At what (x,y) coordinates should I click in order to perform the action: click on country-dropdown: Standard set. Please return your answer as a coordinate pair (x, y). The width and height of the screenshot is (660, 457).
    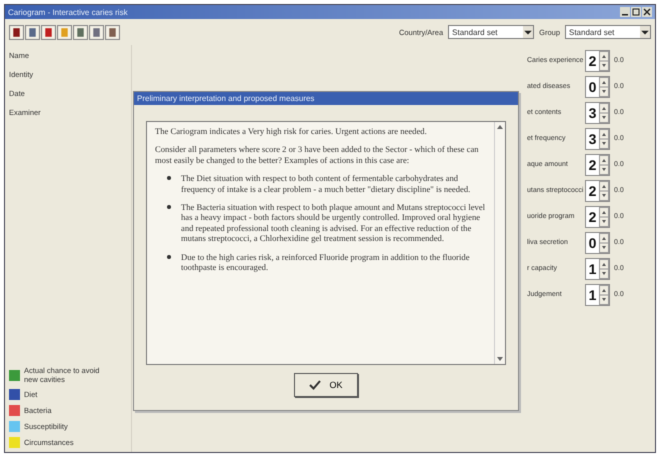
    Looking at the image, I should click on (491, 32).